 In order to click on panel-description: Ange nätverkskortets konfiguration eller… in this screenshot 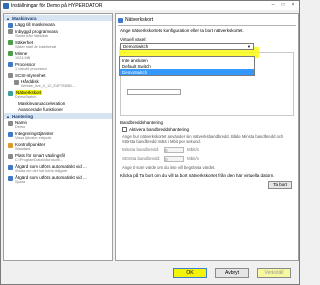, I will do `click(182, 30)`.